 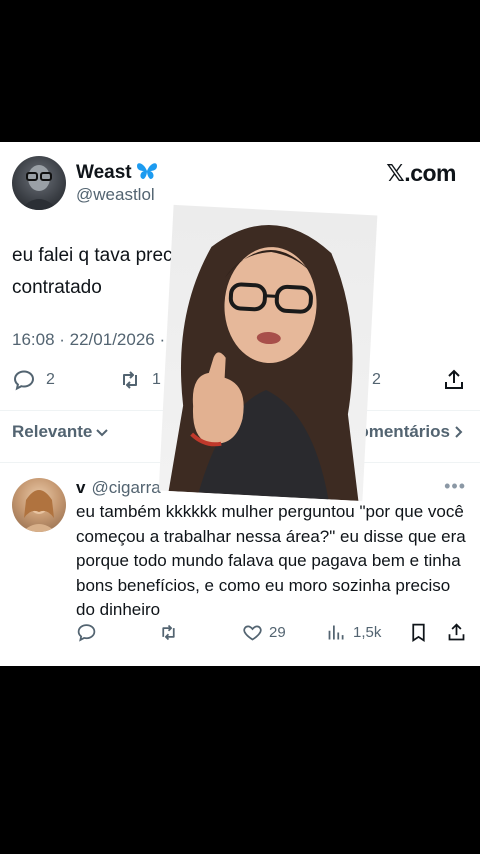 What do you see at coordinates (376, 379) in the screenshot?
I see `bookmark-count: 2` at bounding box center [376, 379].